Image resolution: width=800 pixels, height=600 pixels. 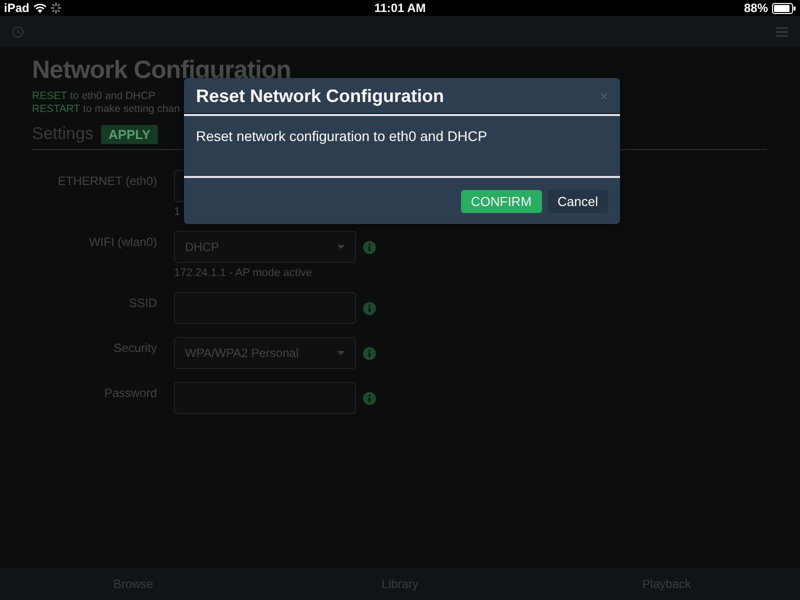 What do you see at coordinates (134, 348) in the screenshot?
I see `field-label: Security` at bounding box center [134, 348].